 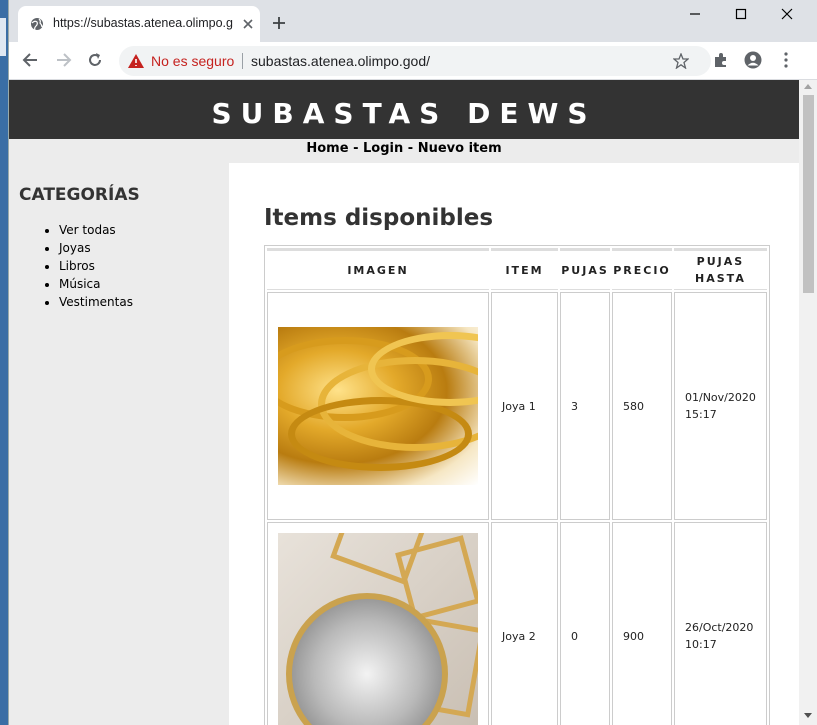 I want to click on nav-login-link: Login, so click(x=383, y=148).